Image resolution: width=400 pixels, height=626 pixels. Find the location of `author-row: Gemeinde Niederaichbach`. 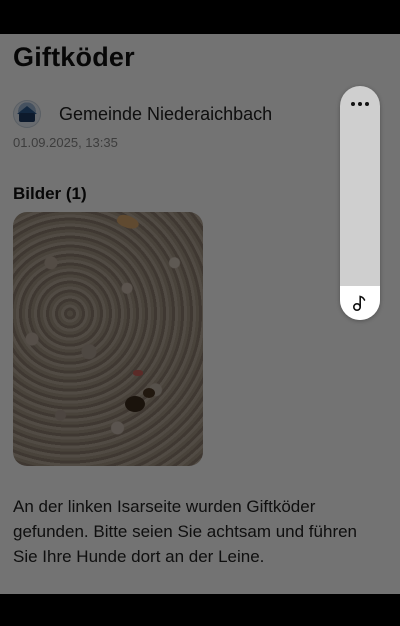

author-row: Gemeinde Niederaichbach is located at coordinates (142, 114).